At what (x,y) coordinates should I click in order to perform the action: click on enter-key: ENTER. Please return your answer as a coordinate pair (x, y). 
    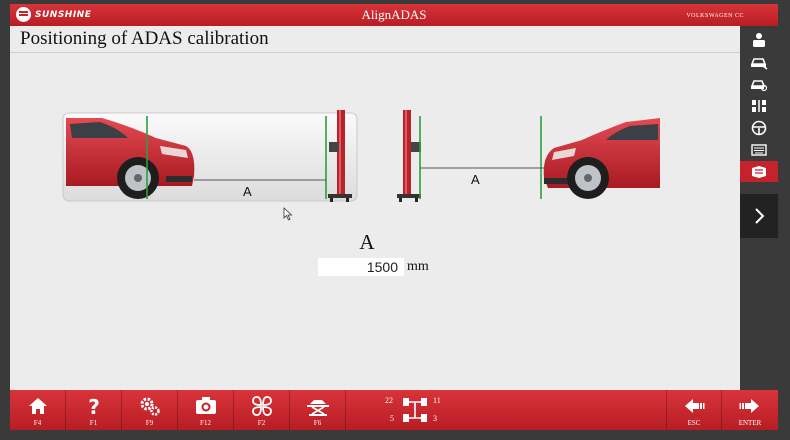
    Looking at the image, I should click on (750, 423).